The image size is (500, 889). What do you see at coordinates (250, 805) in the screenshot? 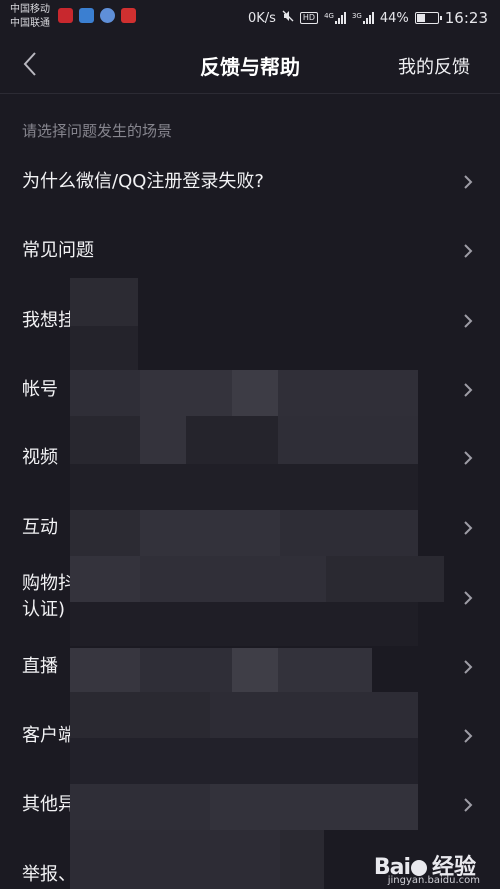
I see `list-item-other: 其他异` at bounding box center [250, 805].